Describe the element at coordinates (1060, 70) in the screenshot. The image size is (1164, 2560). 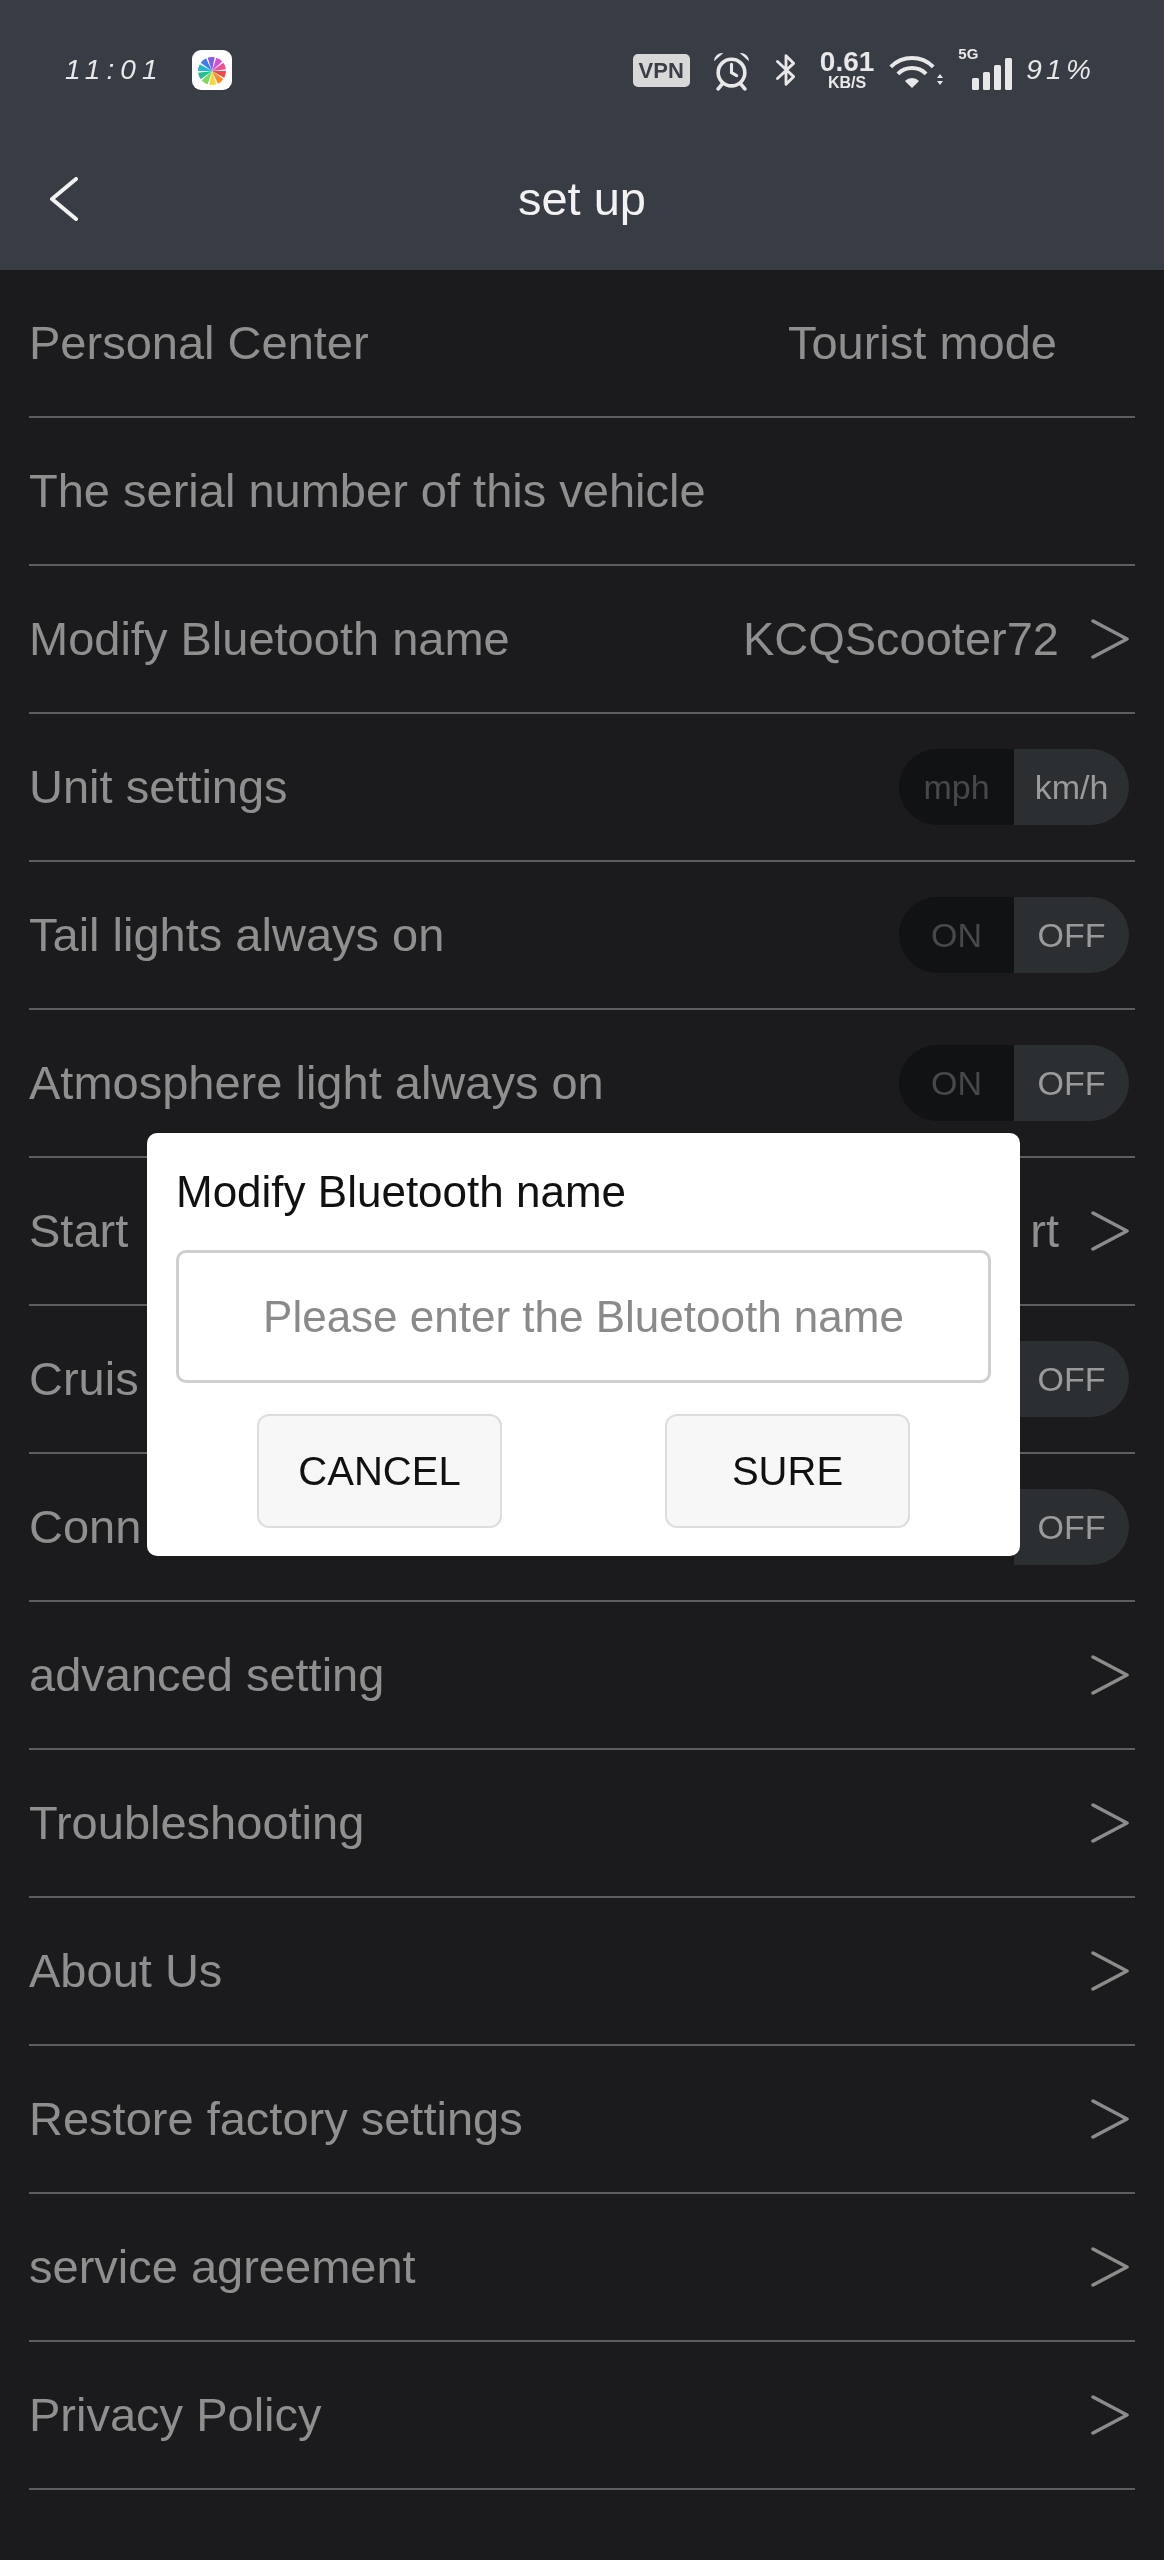
I see `battery-level: 91%` at that location.